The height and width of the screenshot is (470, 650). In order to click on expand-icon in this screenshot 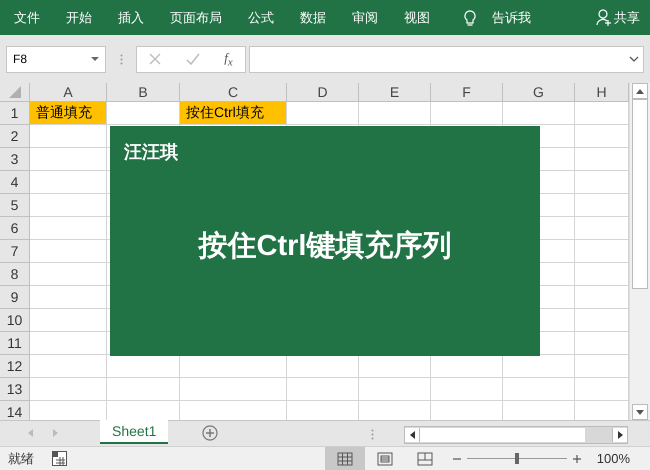, I will do `click(634, 59)`.